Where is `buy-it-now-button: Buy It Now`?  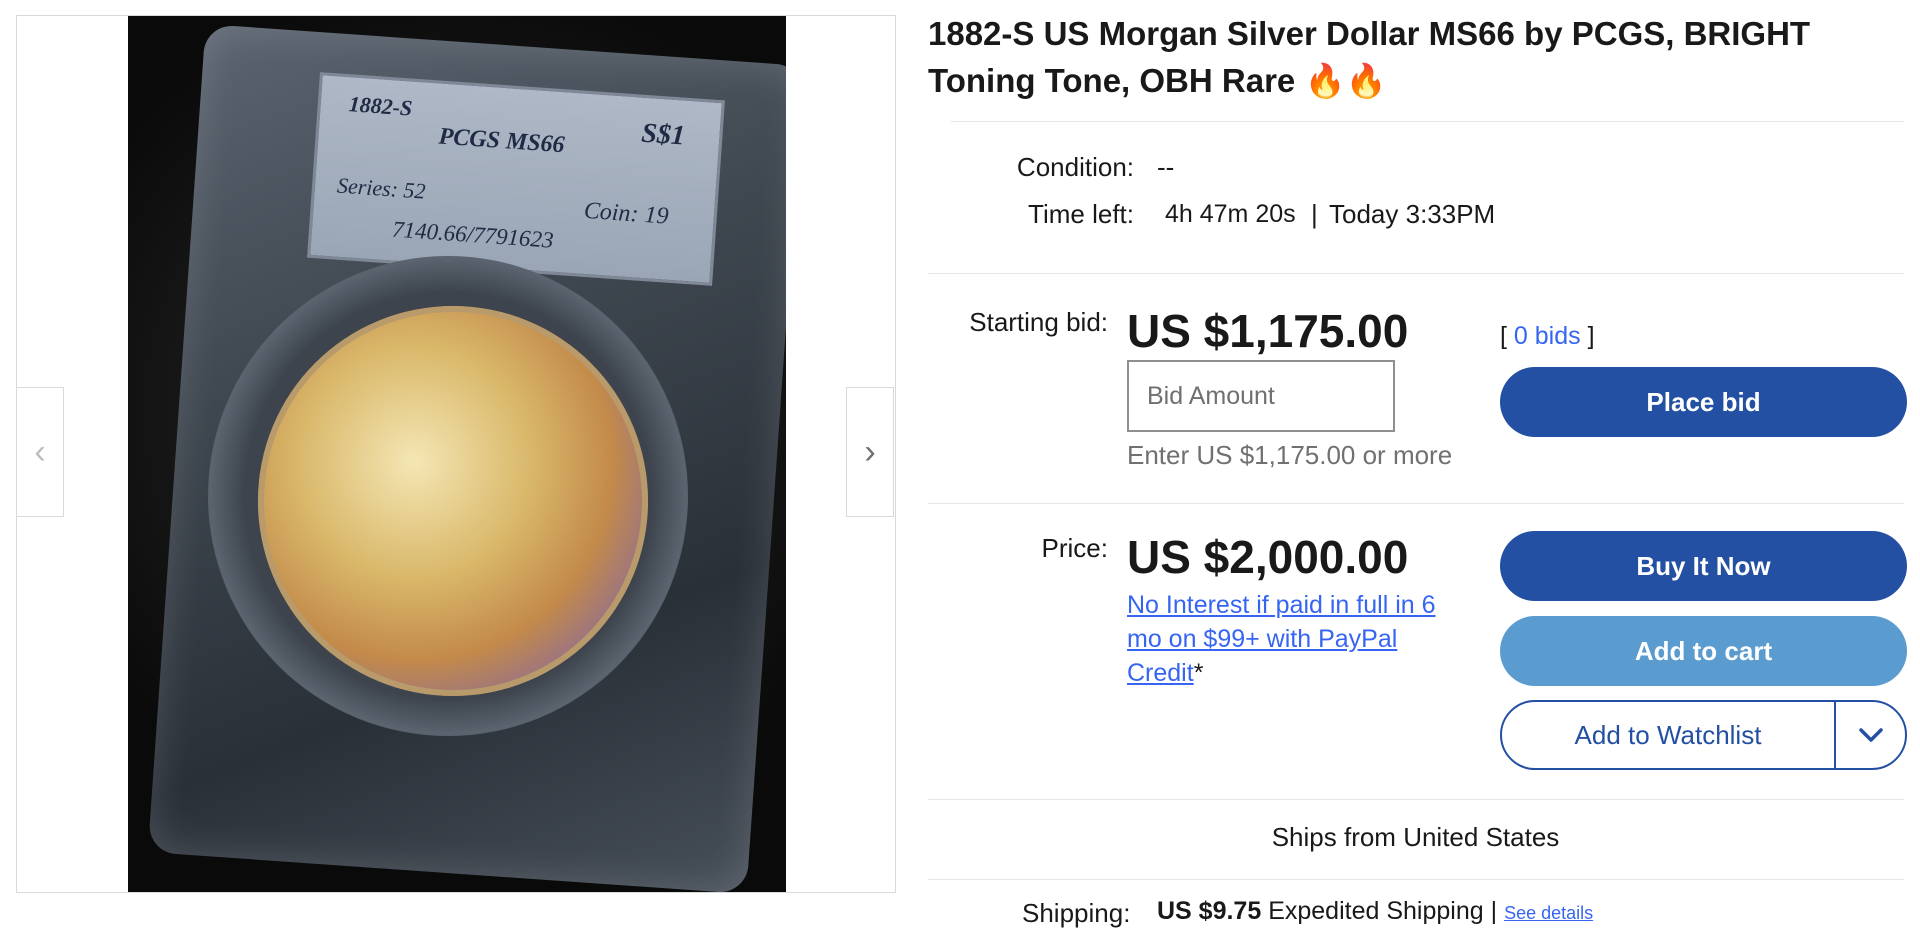
buy-it-now-button: Buy It Now is located at coordinates (1703, 566).